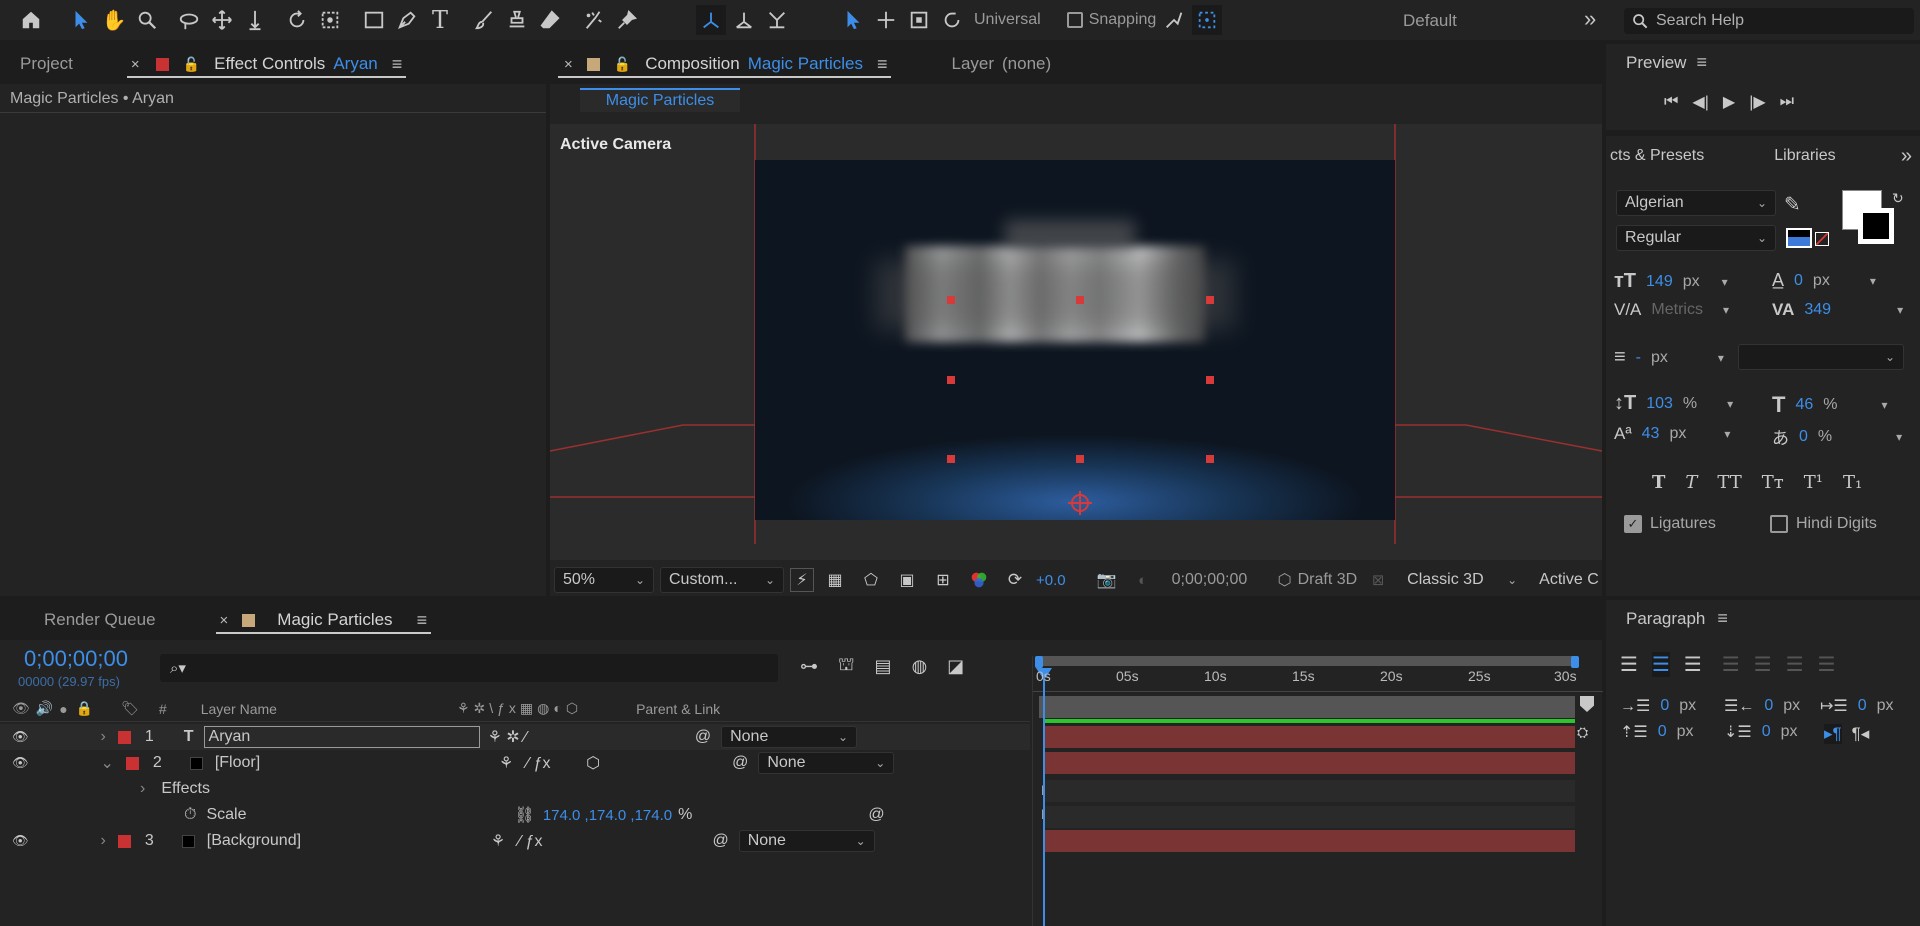 This screenshot has height=926, width=1920. I want to click on transparency-grid-icon: ▦, so click(835, 580).